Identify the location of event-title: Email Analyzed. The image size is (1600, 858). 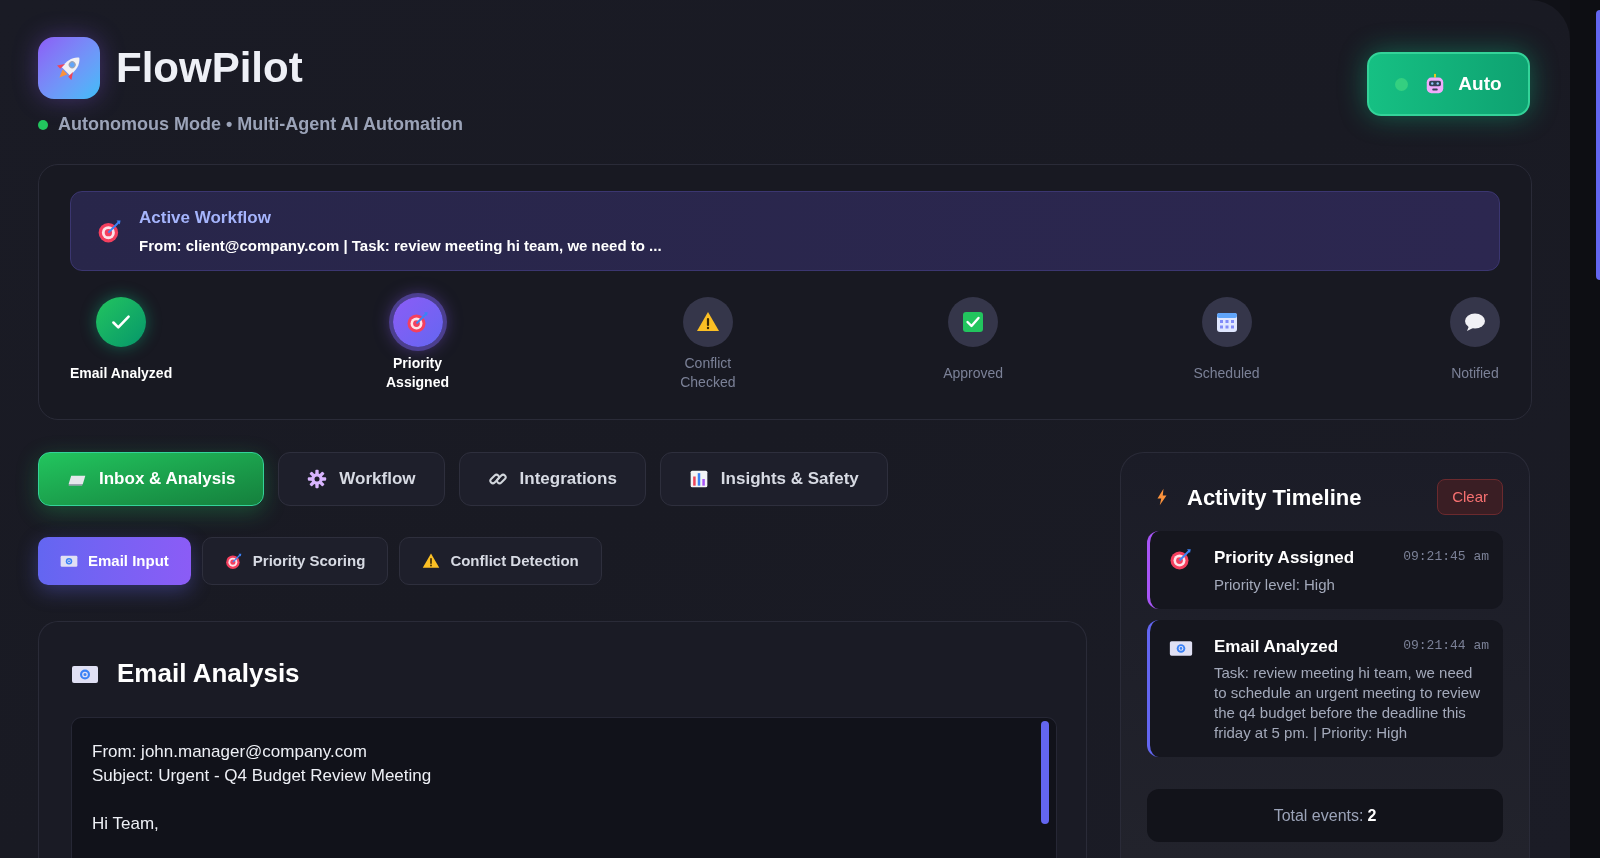
(1276, 646).